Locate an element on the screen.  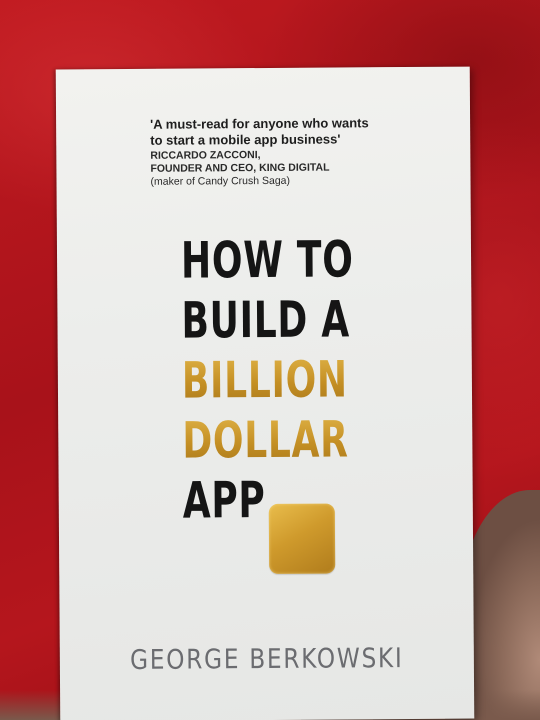
title-line-how-to: HOW TO is located at coordinates (267, 260).